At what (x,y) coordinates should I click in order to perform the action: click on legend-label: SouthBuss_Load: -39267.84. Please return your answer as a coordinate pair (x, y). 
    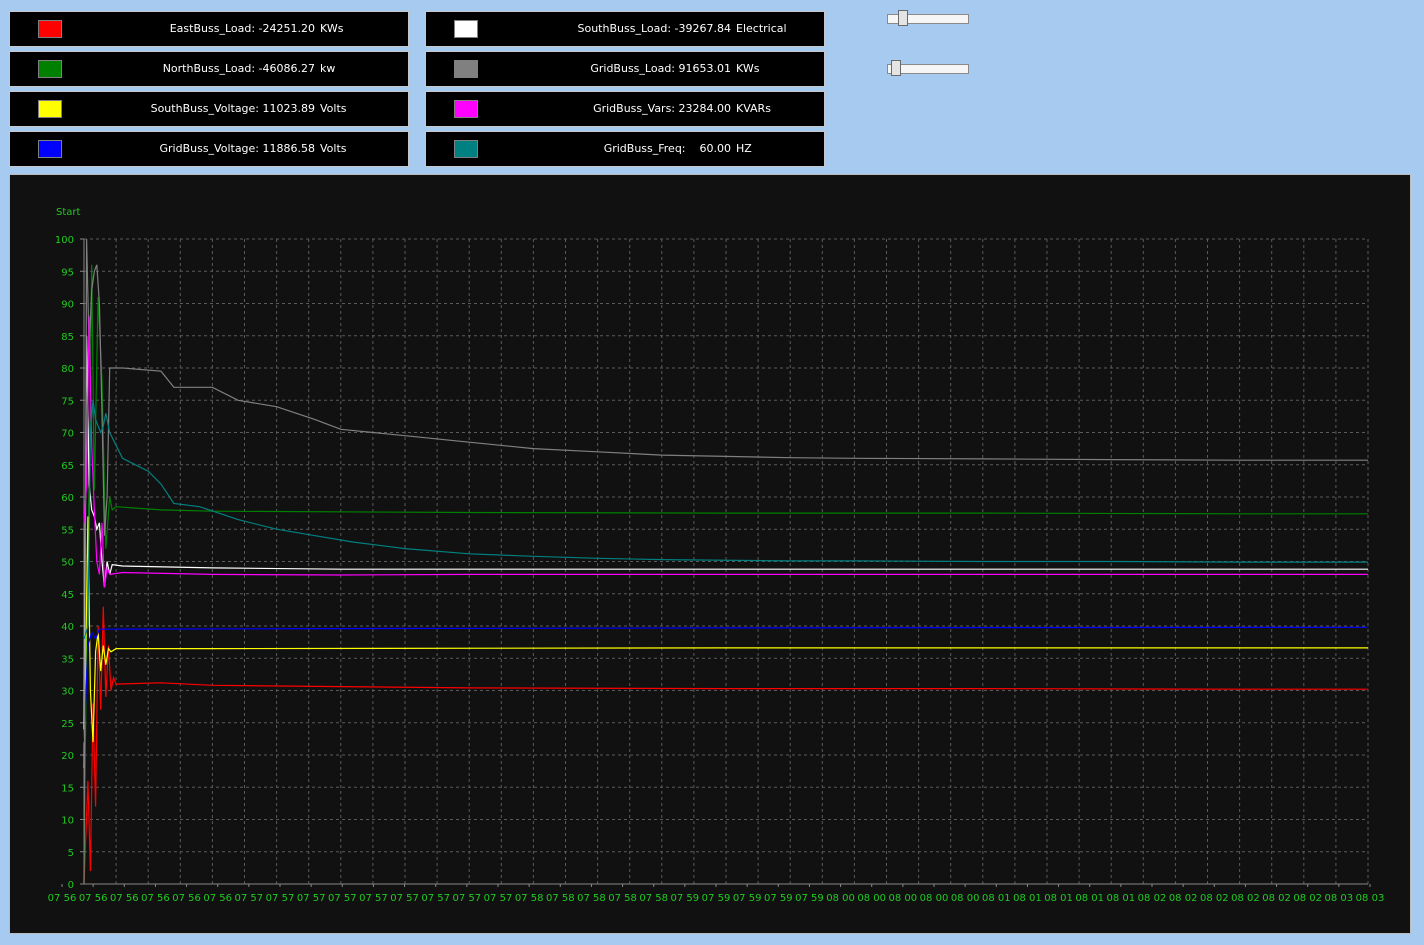
    Looking at the image, I should click on (654, 28).